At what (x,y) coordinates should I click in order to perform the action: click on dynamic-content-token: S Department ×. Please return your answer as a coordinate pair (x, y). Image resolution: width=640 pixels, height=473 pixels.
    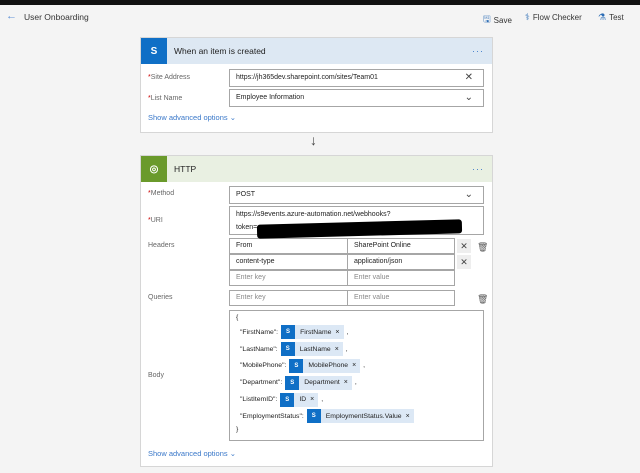
    Looking at the image, I should click on (318, 382).